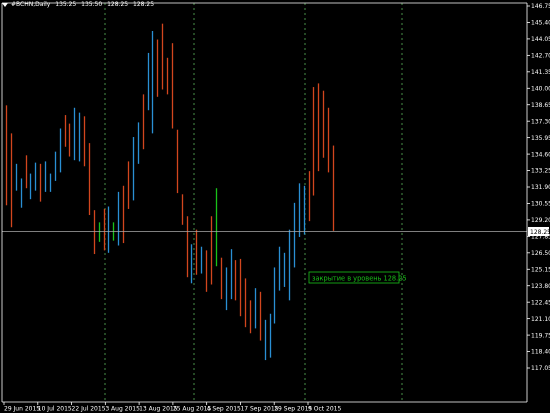 The width and height of the screenshot is (550, 413). Describe the element at coordinates (66, 4) in the screenshot. I see `open-value: 135.25` at that location.